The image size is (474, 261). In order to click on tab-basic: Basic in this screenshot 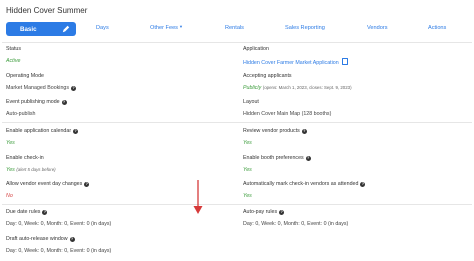, I will do `click(41, 29)`.